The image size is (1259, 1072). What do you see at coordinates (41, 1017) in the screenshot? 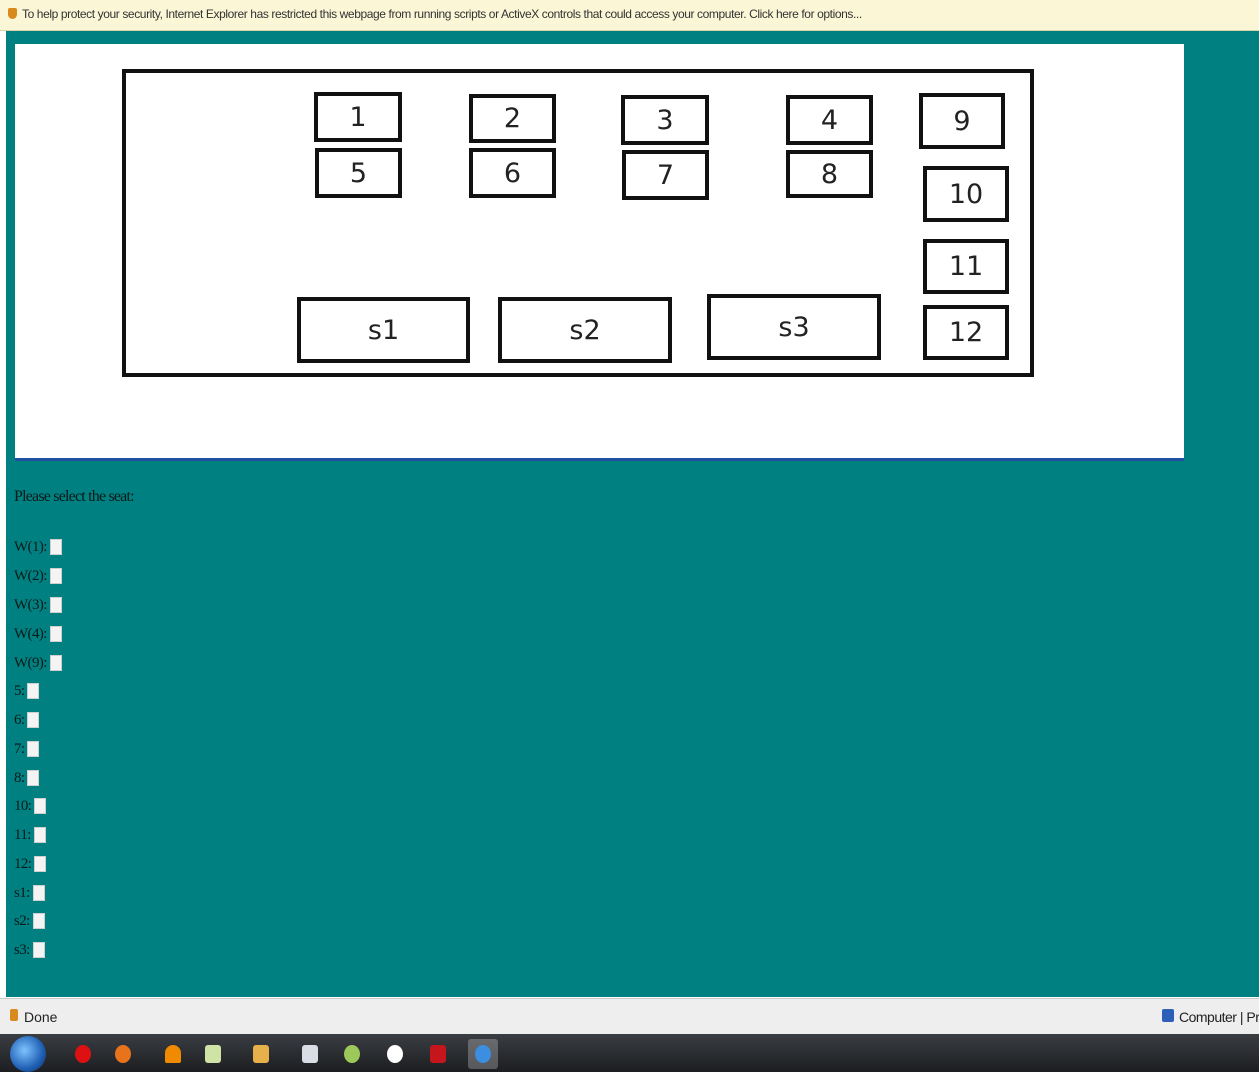
I see `status-text: Done` at bounding box center [41, 1017].